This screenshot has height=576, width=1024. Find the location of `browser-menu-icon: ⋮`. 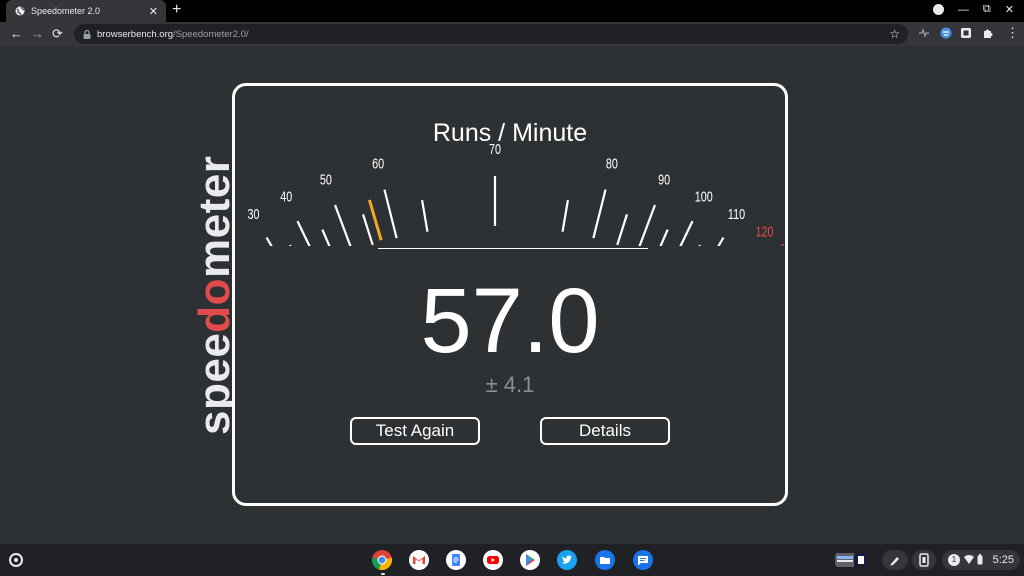

browser-menu-icon: ⋮ is located at coordinates (1012, 33).